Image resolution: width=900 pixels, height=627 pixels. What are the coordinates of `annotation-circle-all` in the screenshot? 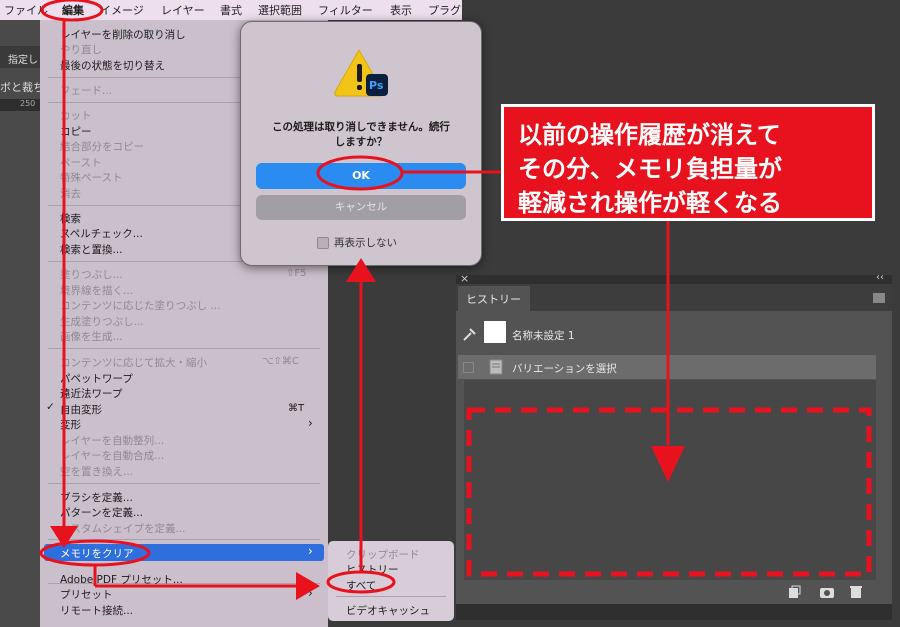 It's located at (361, 582).